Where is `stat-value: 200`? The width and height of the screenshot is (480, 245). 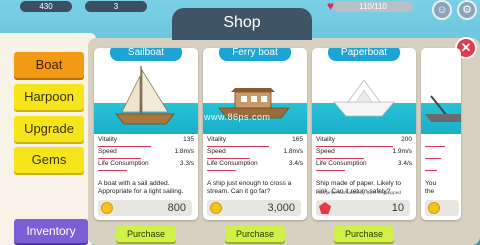
stat-value: 200 is located at coordinates (406, 139).